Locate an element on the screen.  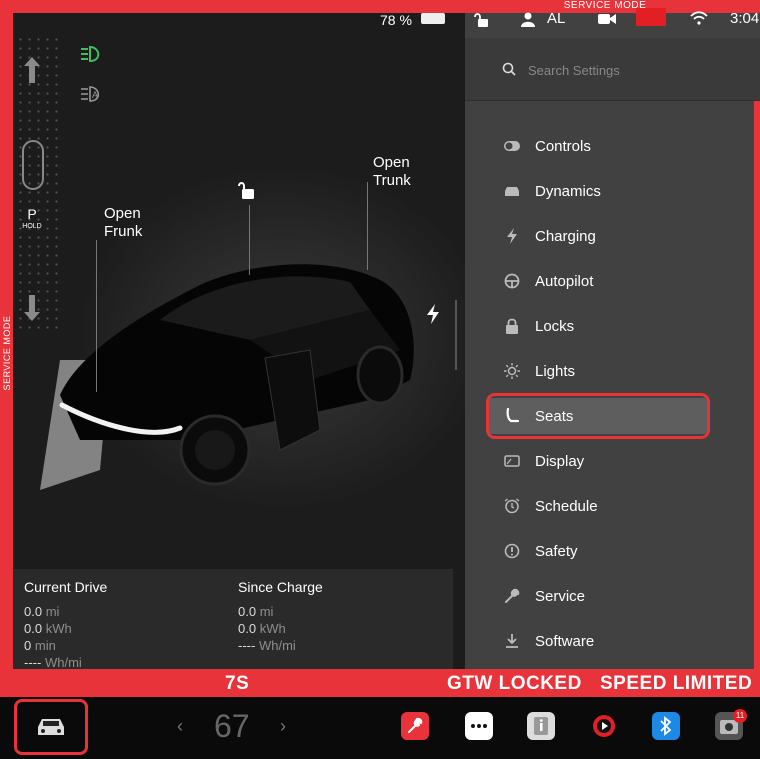
menu-item-display: Display is located at coordinates (598, 461).